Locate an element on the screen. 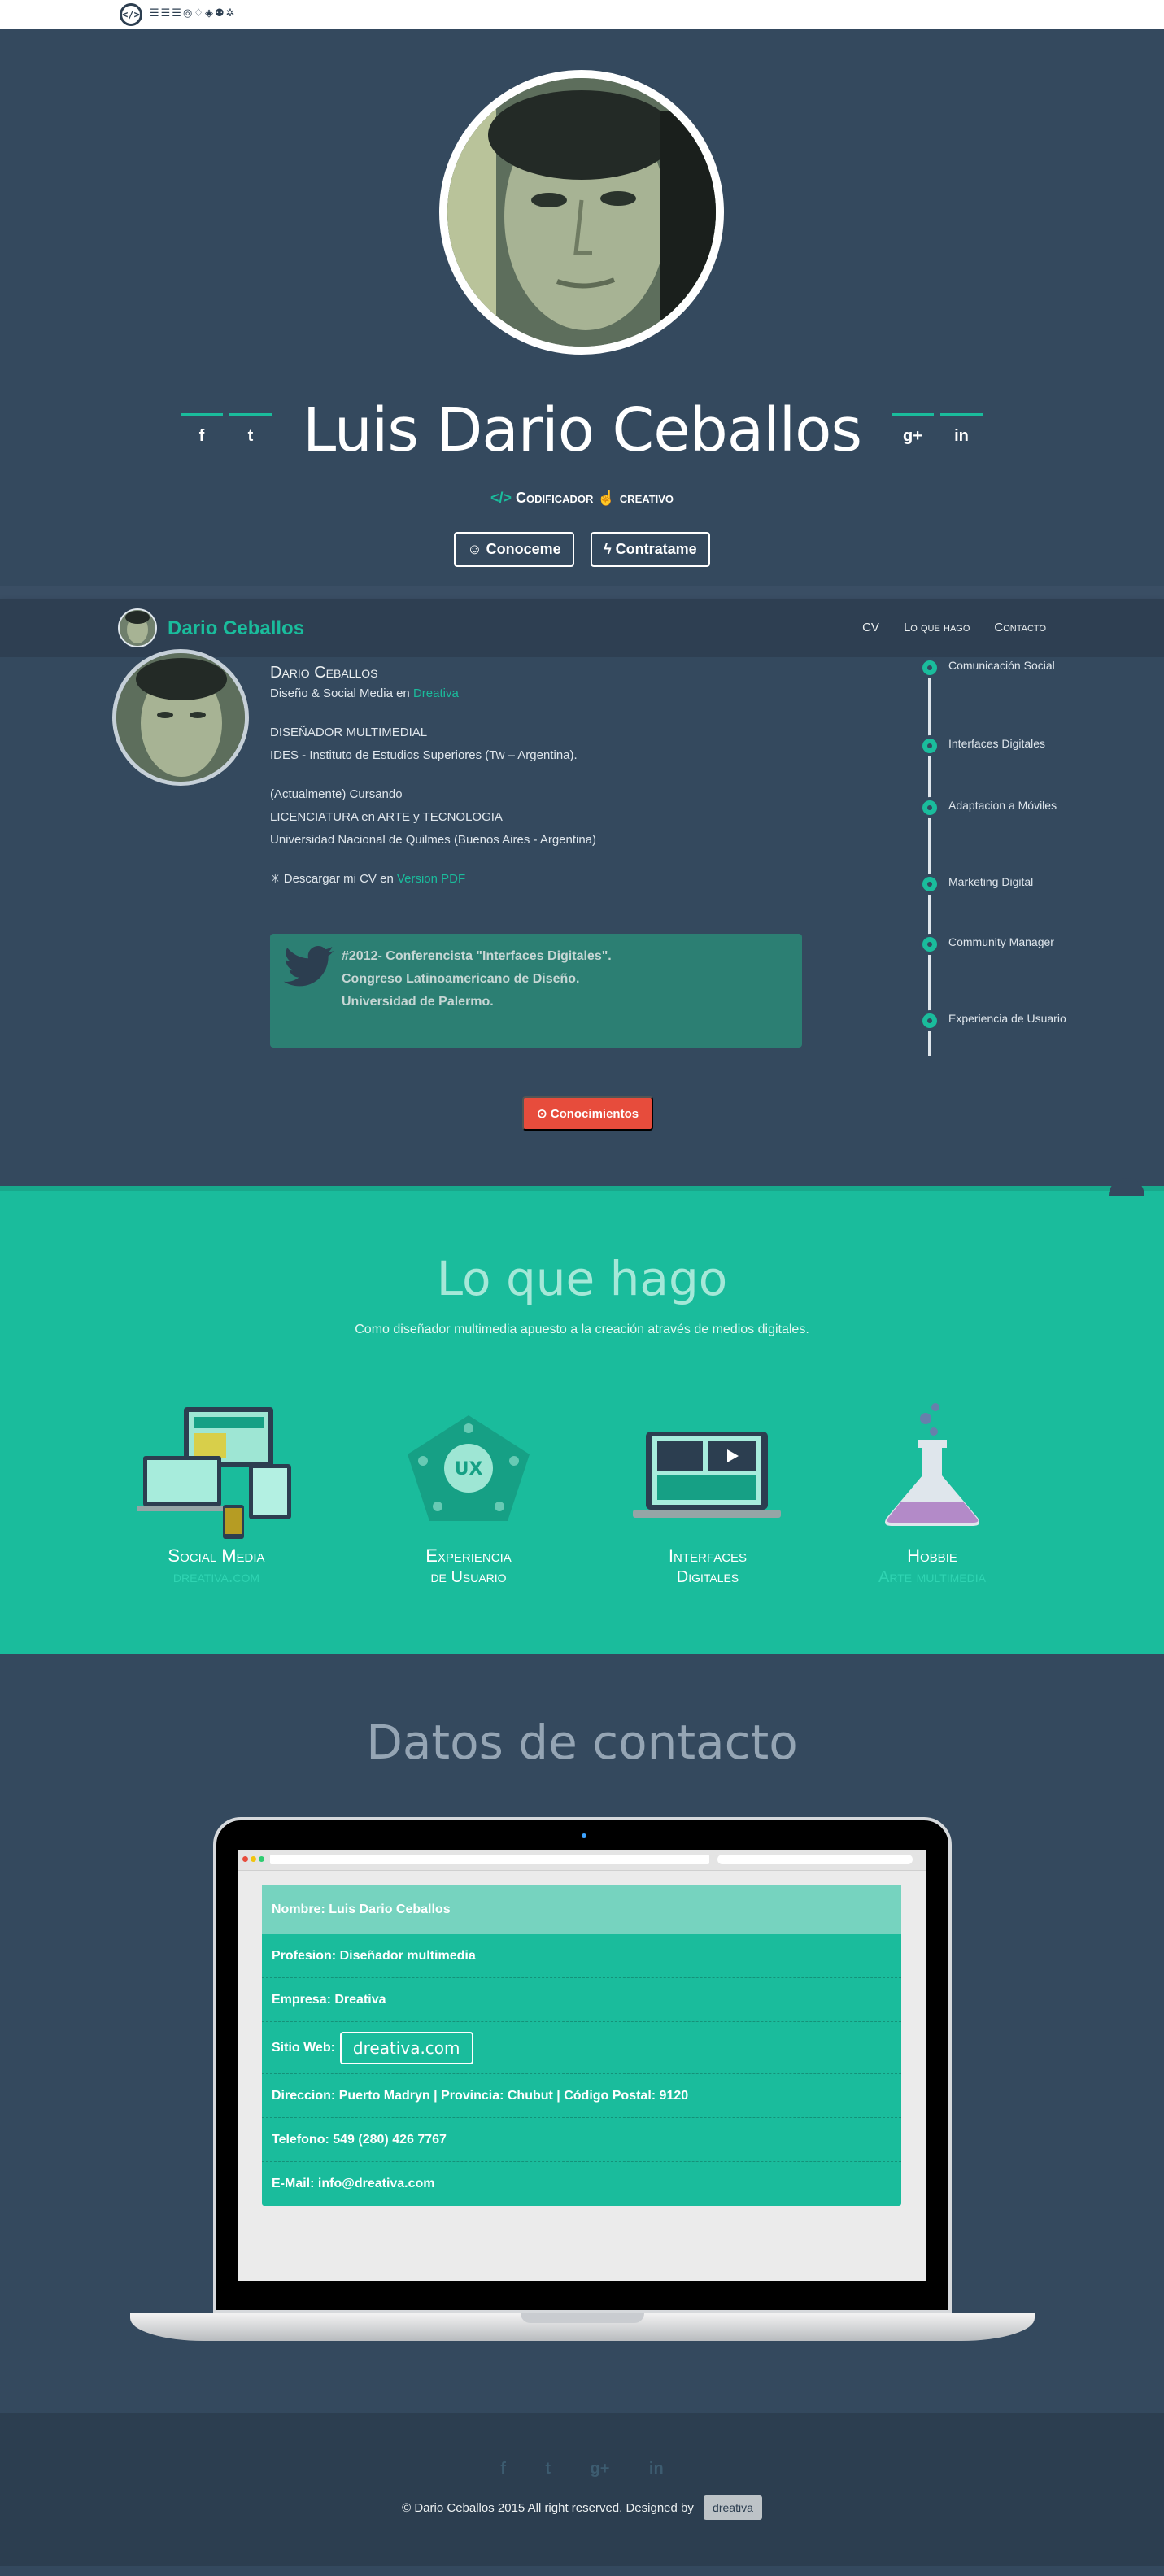 The height and width of the screenshot is (2576, 1164). nav-link-lo-que-hago: Lo que hago is located at coordinates (937, 627).